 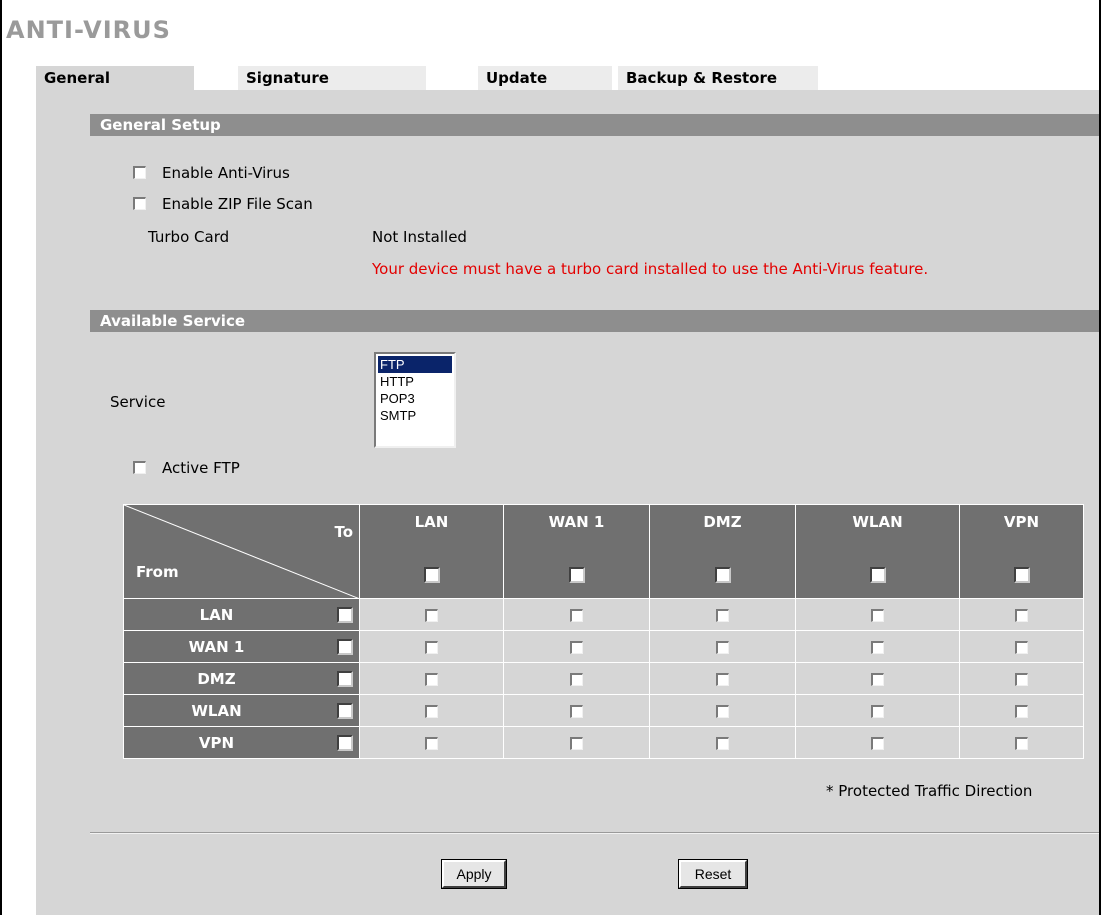 I want to click on column-header-label: WLAN, so click(x=877, y=522).